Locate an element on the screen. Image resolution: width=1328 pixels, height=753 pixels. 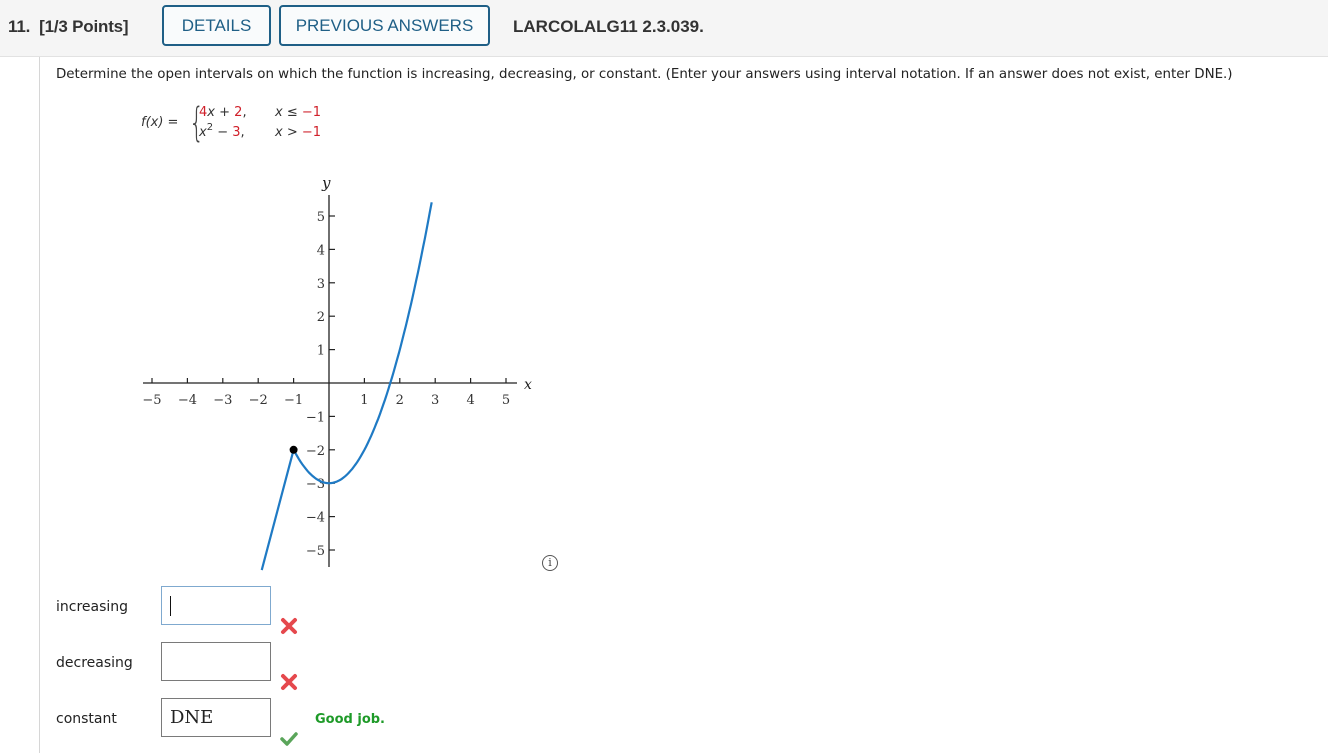
x-tick-label: −1 is located at coordinates (293, 400).